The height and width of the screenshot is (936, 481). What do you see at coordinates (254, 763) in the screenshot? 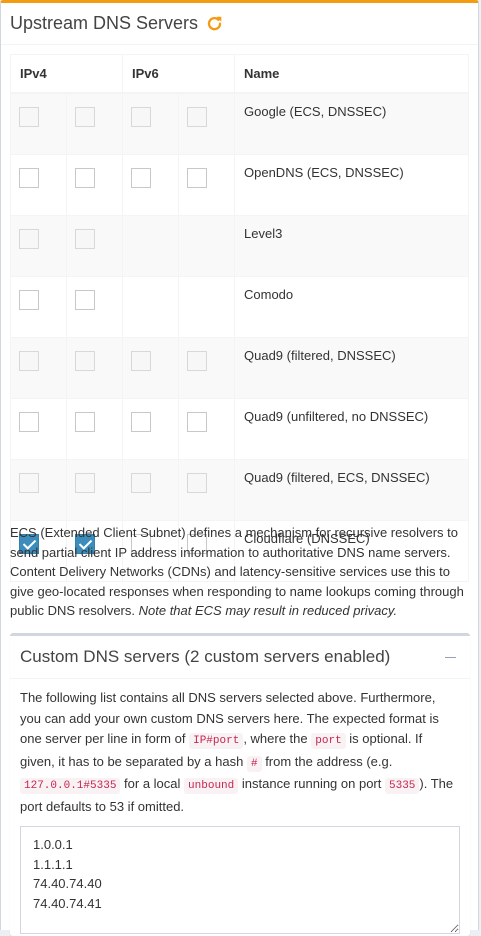
I see `code-hash: #` at bounding box center [254, 763].